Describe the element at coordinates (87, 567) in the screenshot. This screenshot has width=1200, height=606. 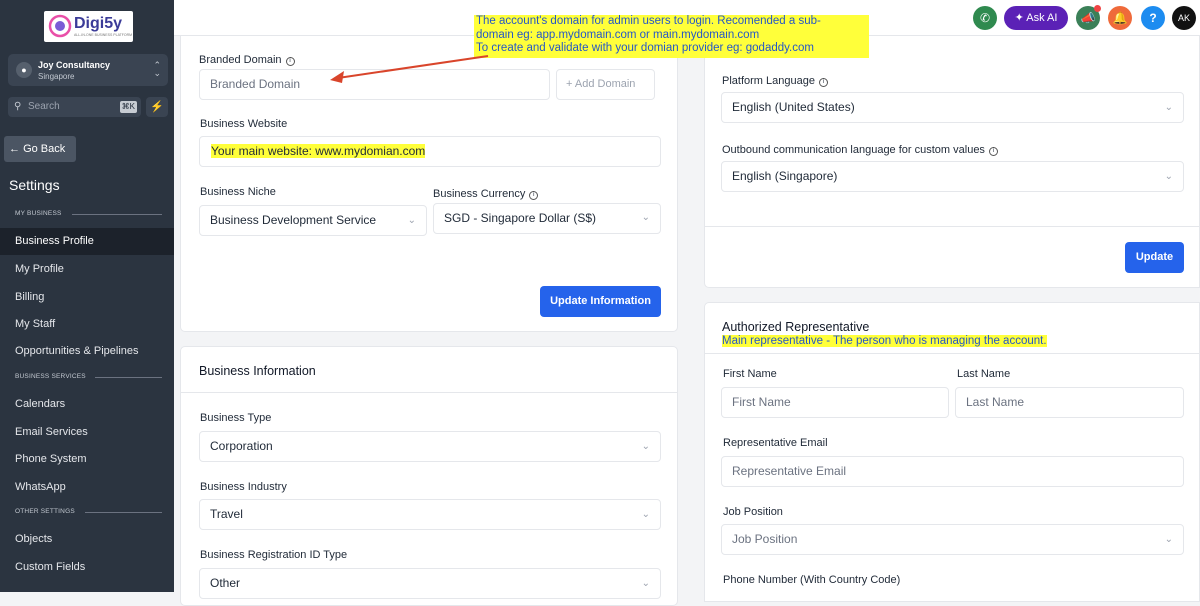
I see `nav-custom-fields: Custom Fields` at that location.